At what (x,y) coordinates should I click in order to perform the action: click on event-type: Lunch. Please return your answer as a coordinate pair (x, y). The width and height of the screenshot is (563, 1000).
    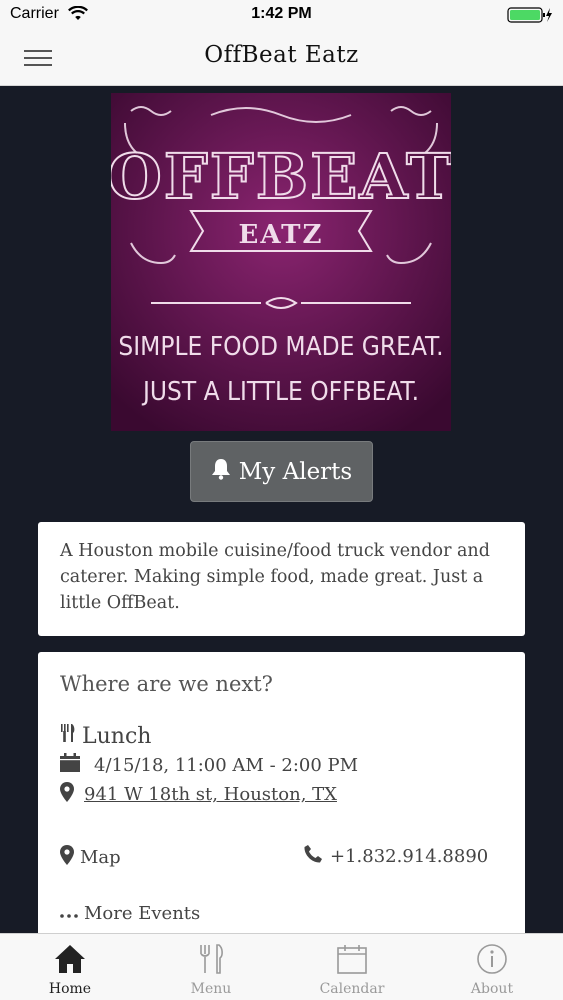
    Looking at the image, I should click on (117, 736).